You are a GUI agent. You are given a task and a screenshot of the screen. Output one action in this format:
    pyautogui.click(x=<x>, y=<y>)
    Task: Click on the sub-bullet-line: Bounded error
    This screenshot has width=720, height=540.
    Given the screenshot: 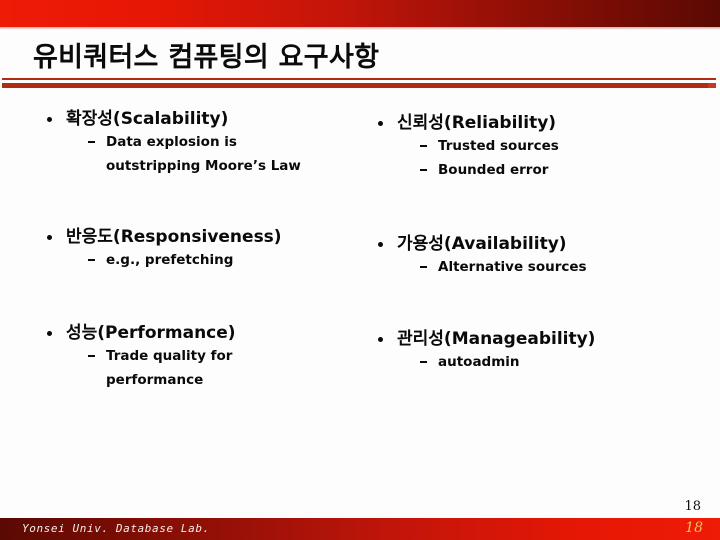 What is the action you would take?
    pyautogui.click(x=493, y=170)
    